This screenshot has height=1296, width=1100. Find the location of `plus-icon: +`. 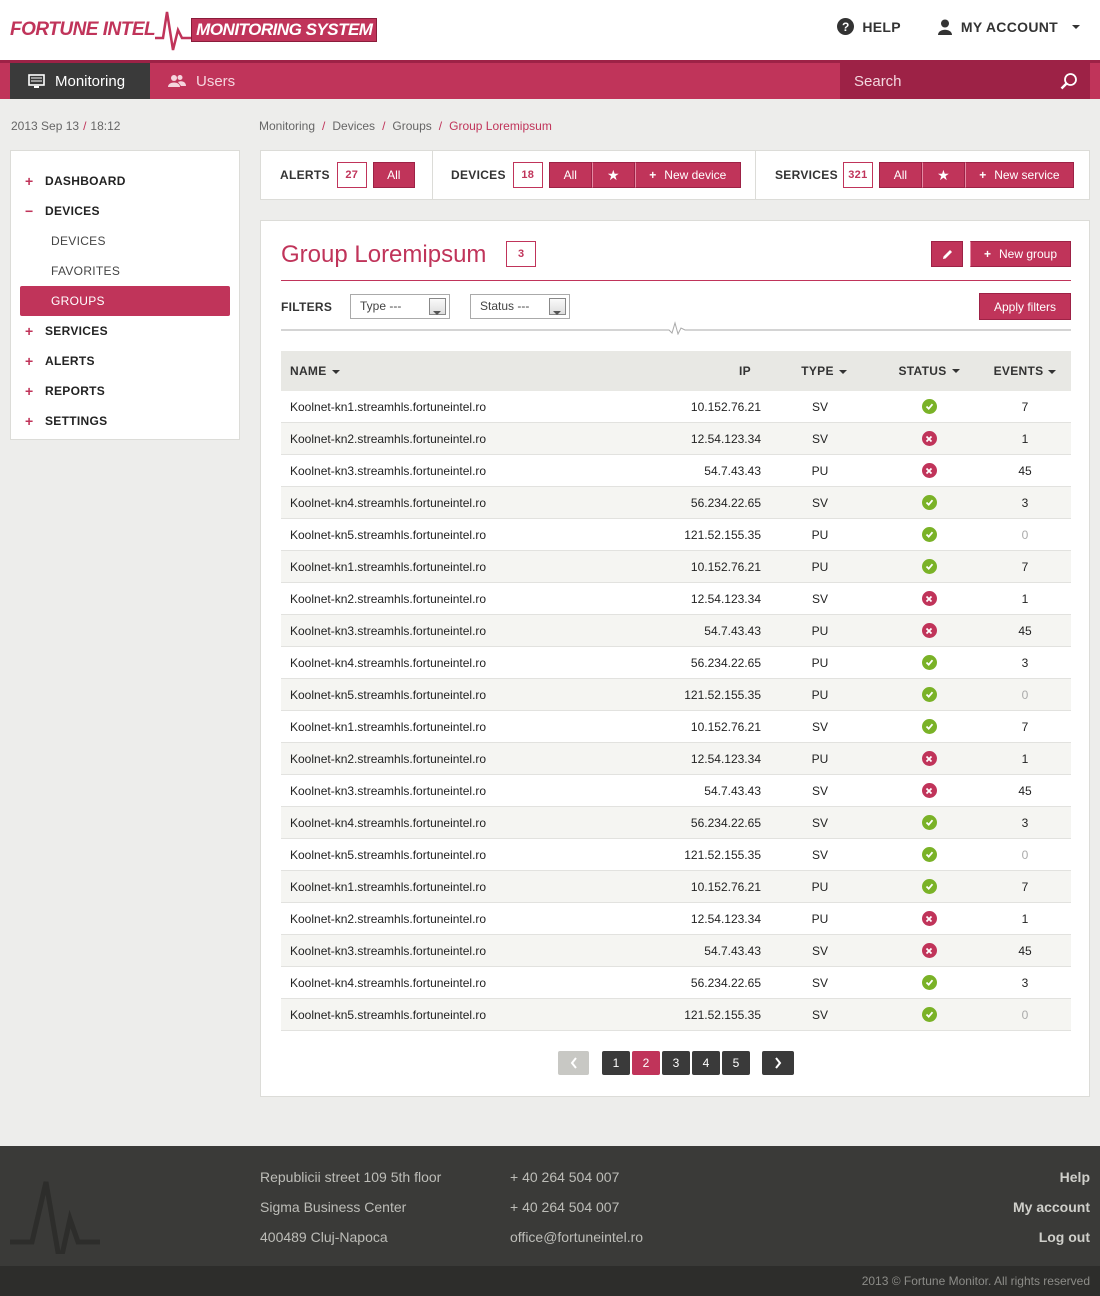

plus-icon: + is located at coordinates (29, 331).